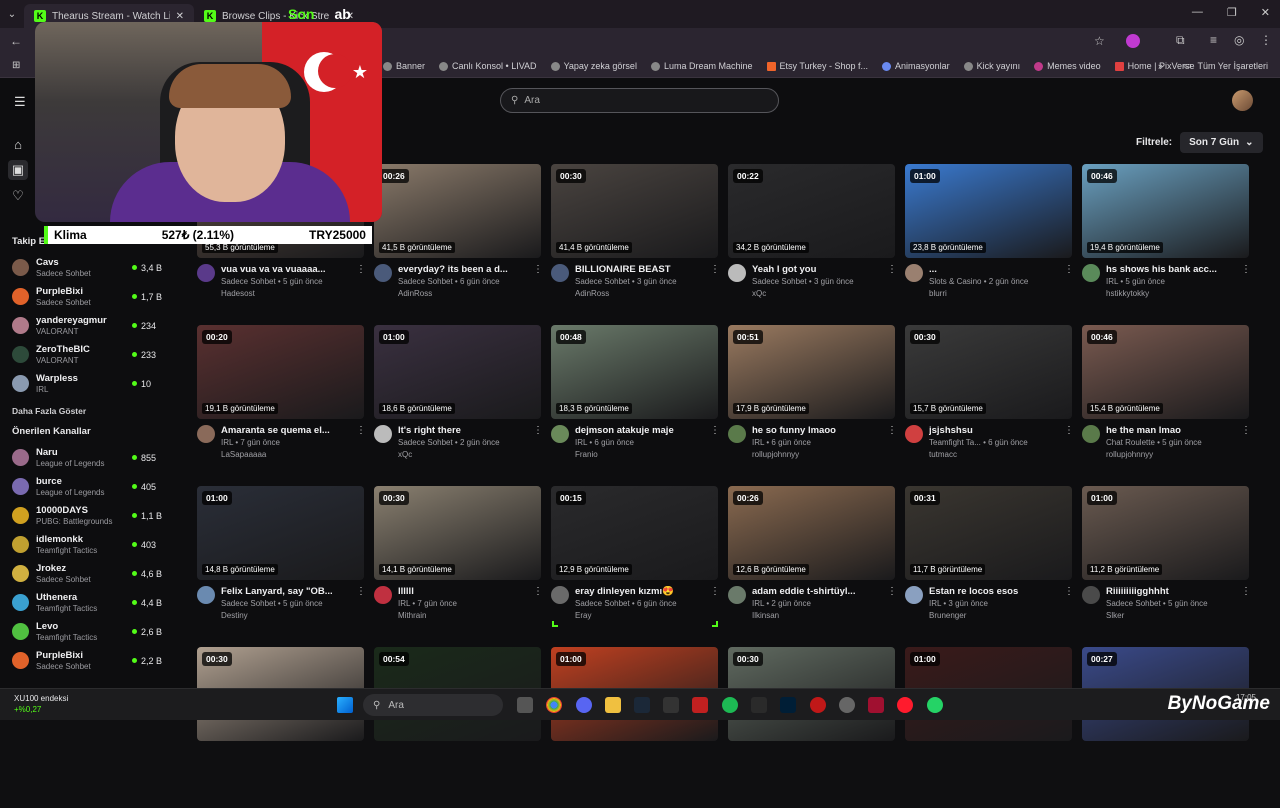 The height and width of the screenshot is (808, 1280). I want to click on clip-channel: Slker, so click(1170, 616).